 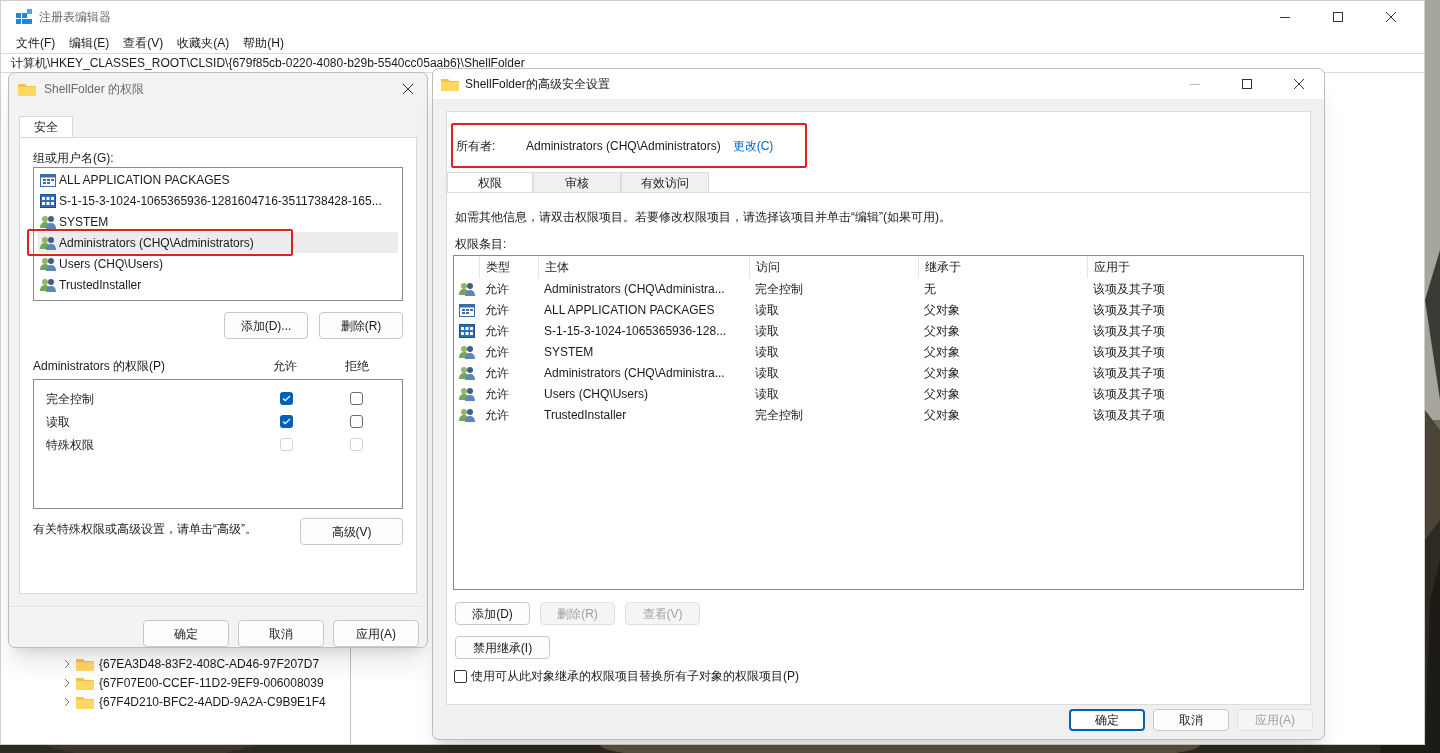 What do you see at coordinates (596, 394) in the screenshot?
I see `table-cell-text: Users (CHQ\Users)` at bounding box center [596, 394].